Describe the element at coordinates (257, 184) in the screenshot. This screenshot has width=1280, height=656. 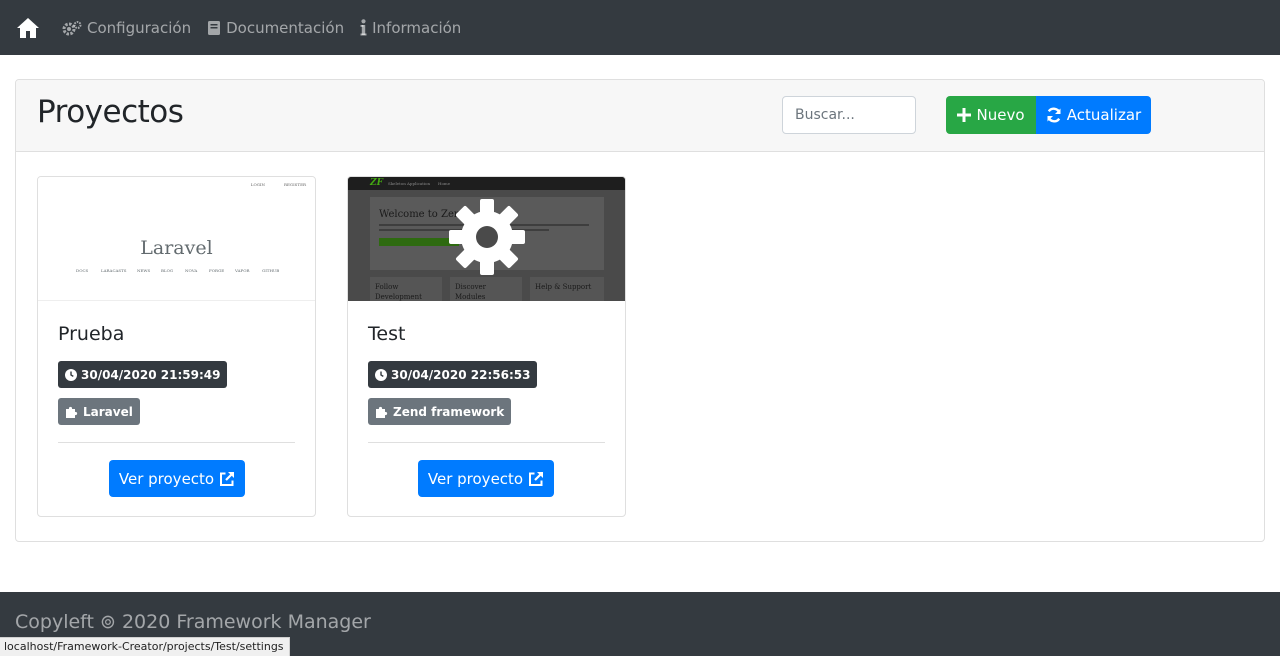
I see `thumb-top-link: LOGIN` at that location.